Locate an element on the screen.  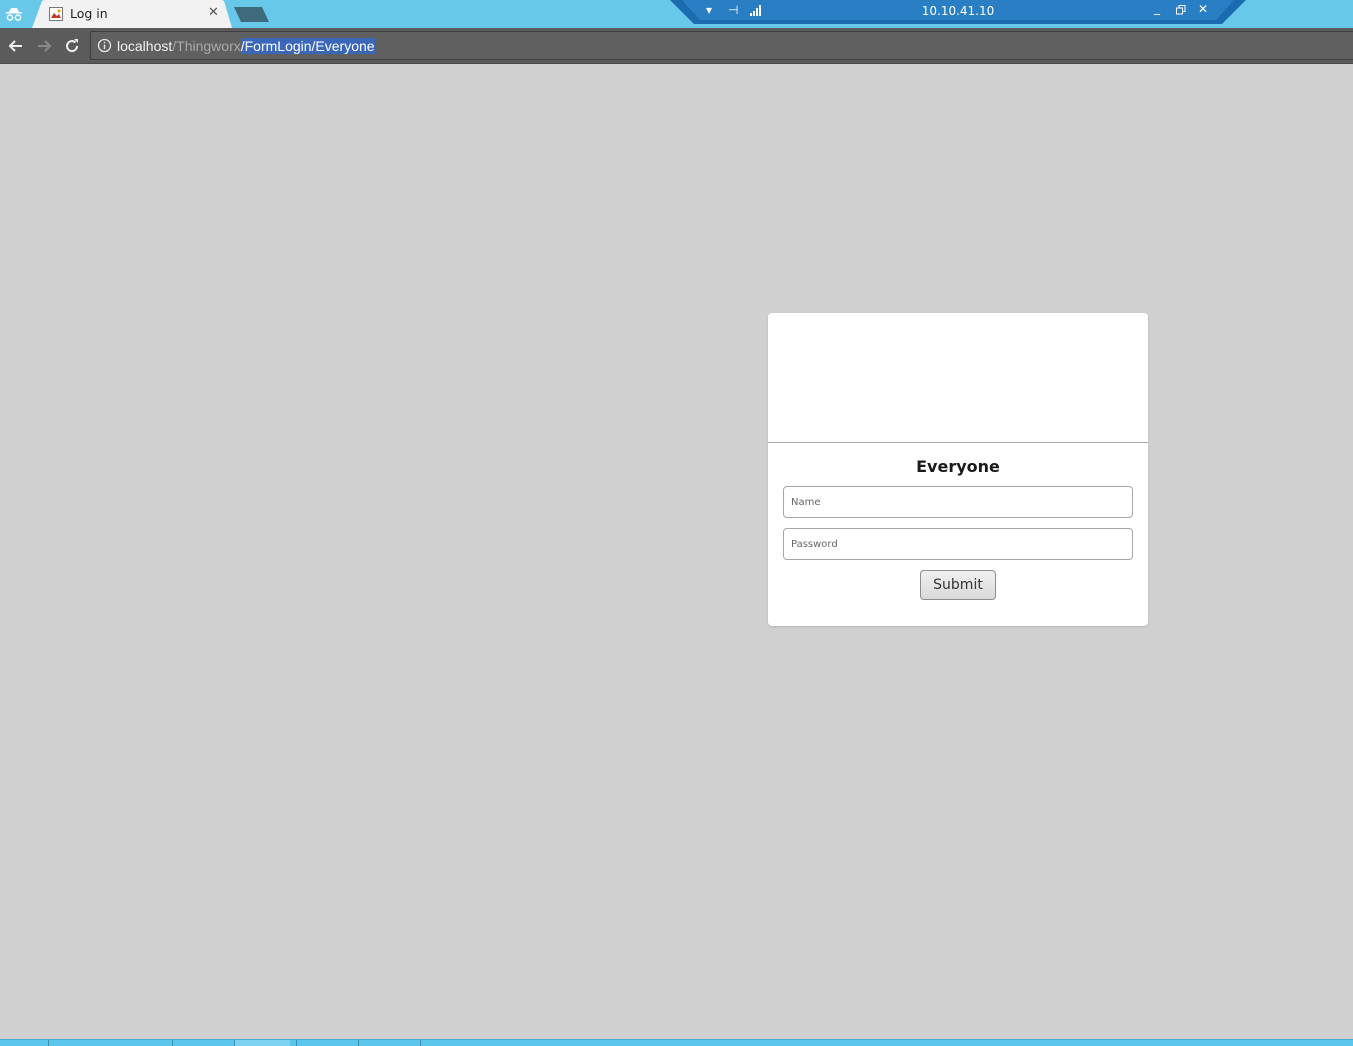
login-card: Everyone Submit is located at coordinates (958, 469).